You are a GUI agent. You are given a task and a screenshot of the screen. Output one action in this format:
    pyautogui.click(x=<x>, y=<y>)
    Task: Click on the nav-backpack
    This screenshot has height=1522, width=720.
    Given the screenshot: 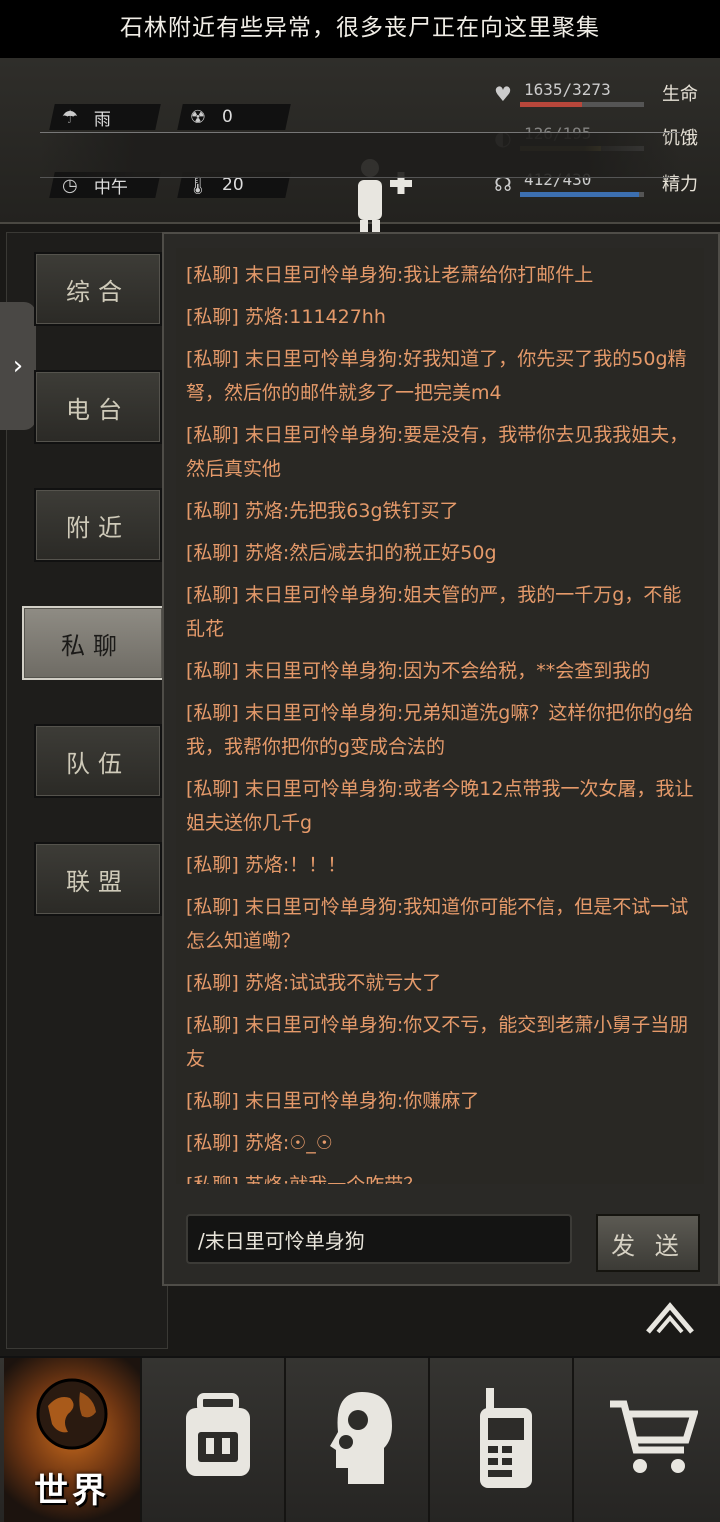 What is the action you would take?
    pyautogui.click(x=212, y=1440)
    